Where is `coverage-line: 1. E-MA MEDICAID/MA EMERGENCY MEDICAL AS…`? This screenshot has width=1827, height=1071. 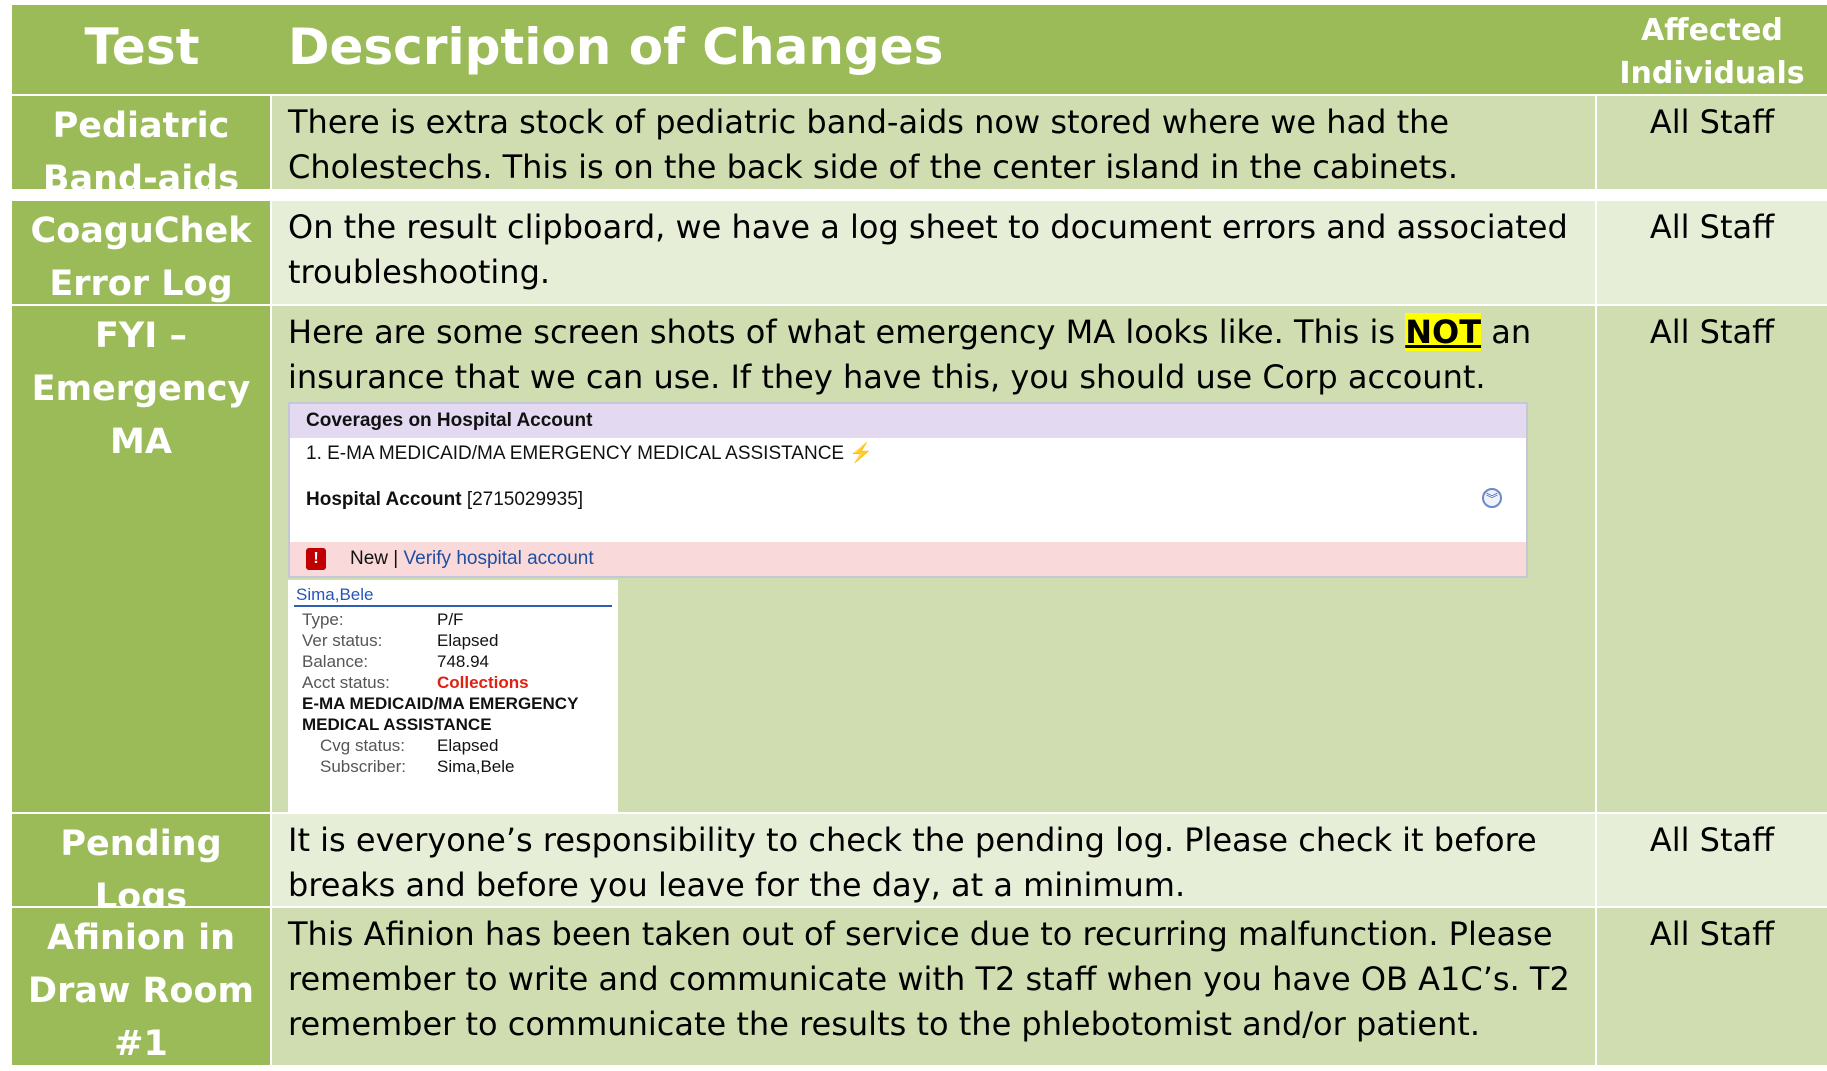 coverage-line: 1. E-MA MEDICAID/MA EMERGENCY MEDICAL AS… is located at coordinates (908, 454).